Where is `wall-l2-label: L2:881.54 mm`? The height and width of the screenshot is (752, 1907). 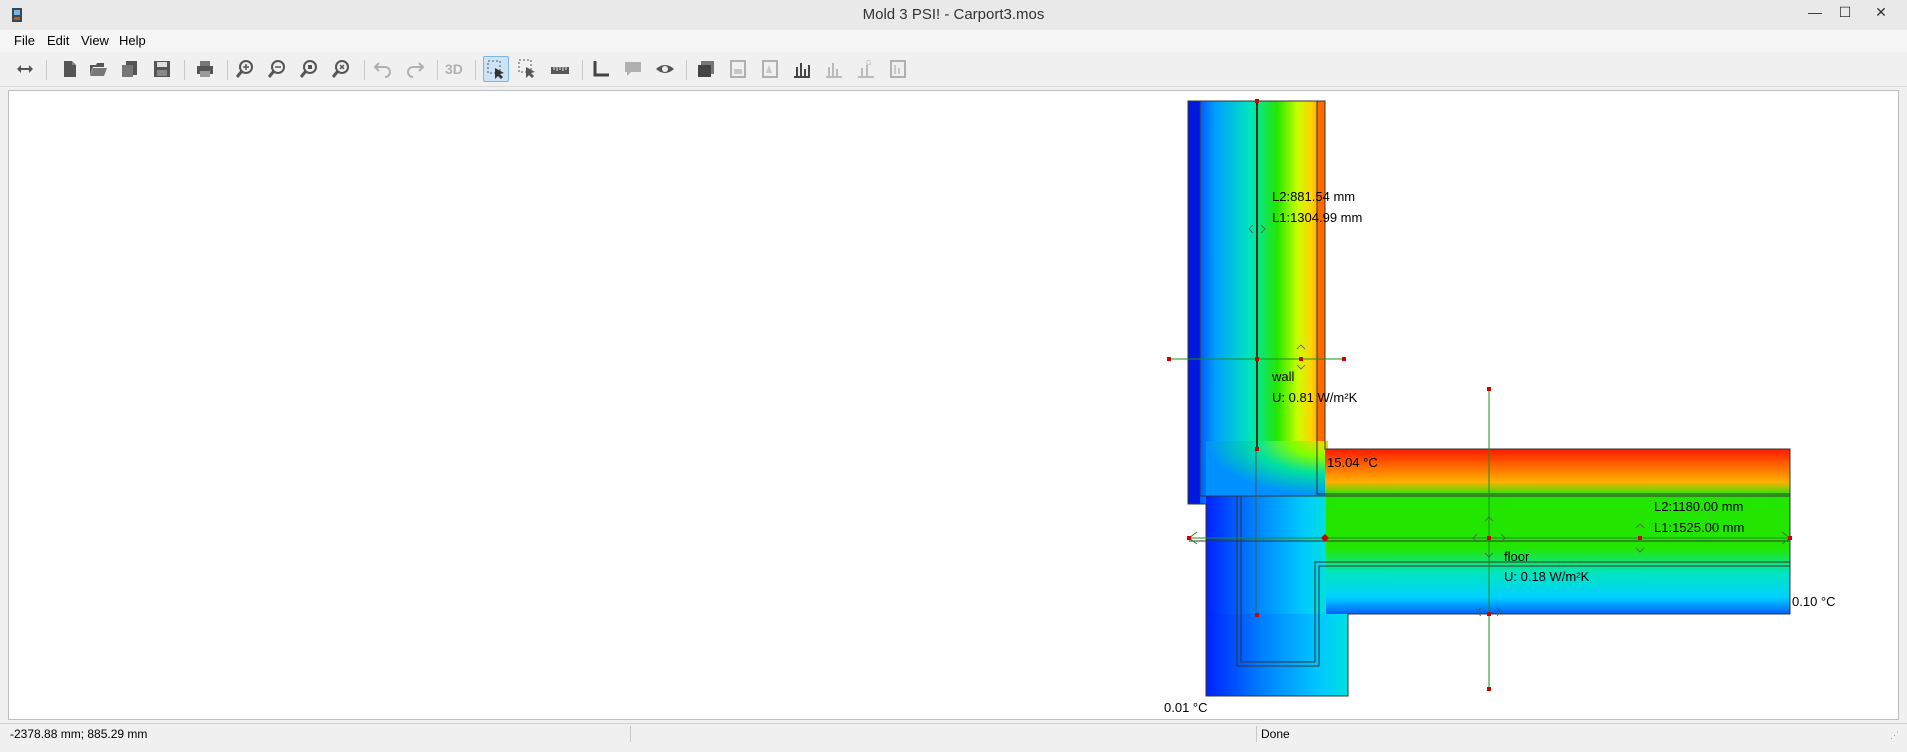
wall-l2-label: L2:881.54 mm is located at coordinates (1313, 196).